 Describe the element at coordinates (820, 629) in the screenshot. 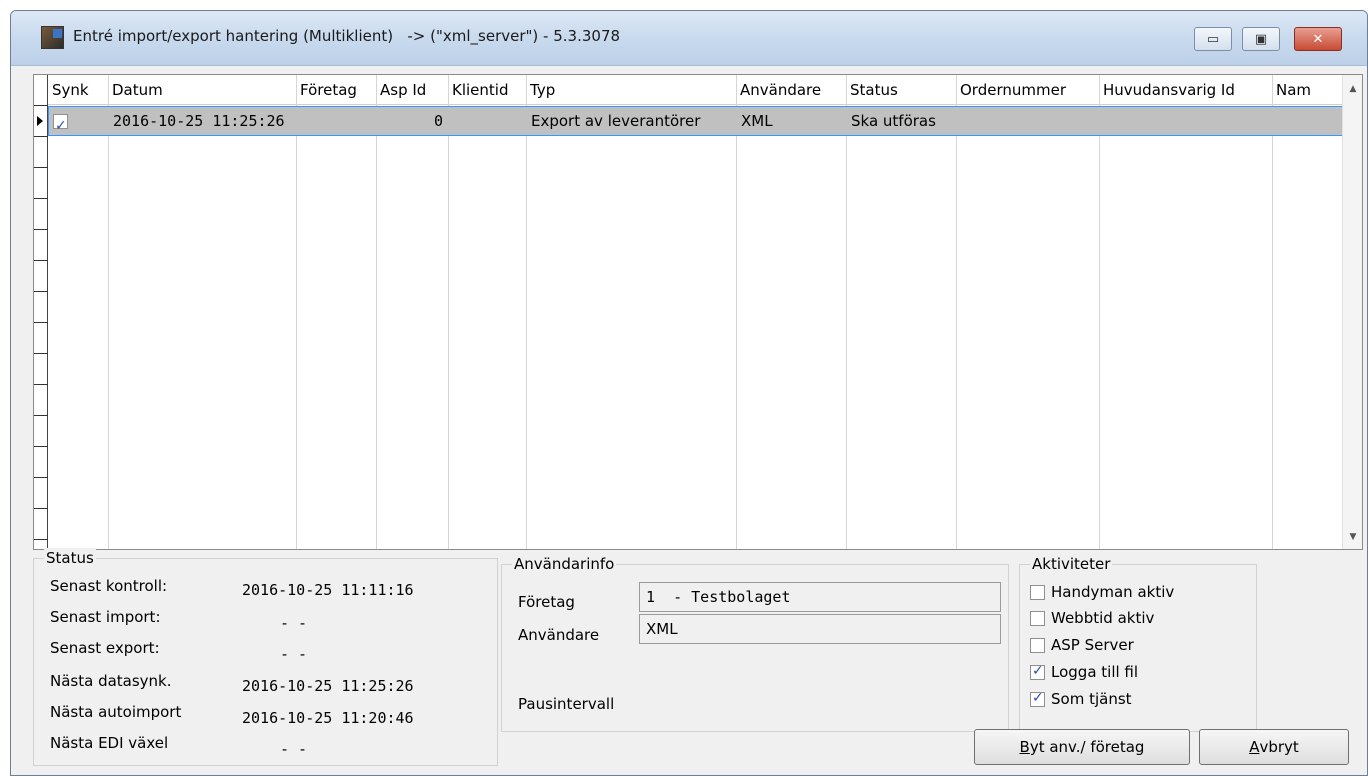

I see `anvandare-field: XML` at that location.